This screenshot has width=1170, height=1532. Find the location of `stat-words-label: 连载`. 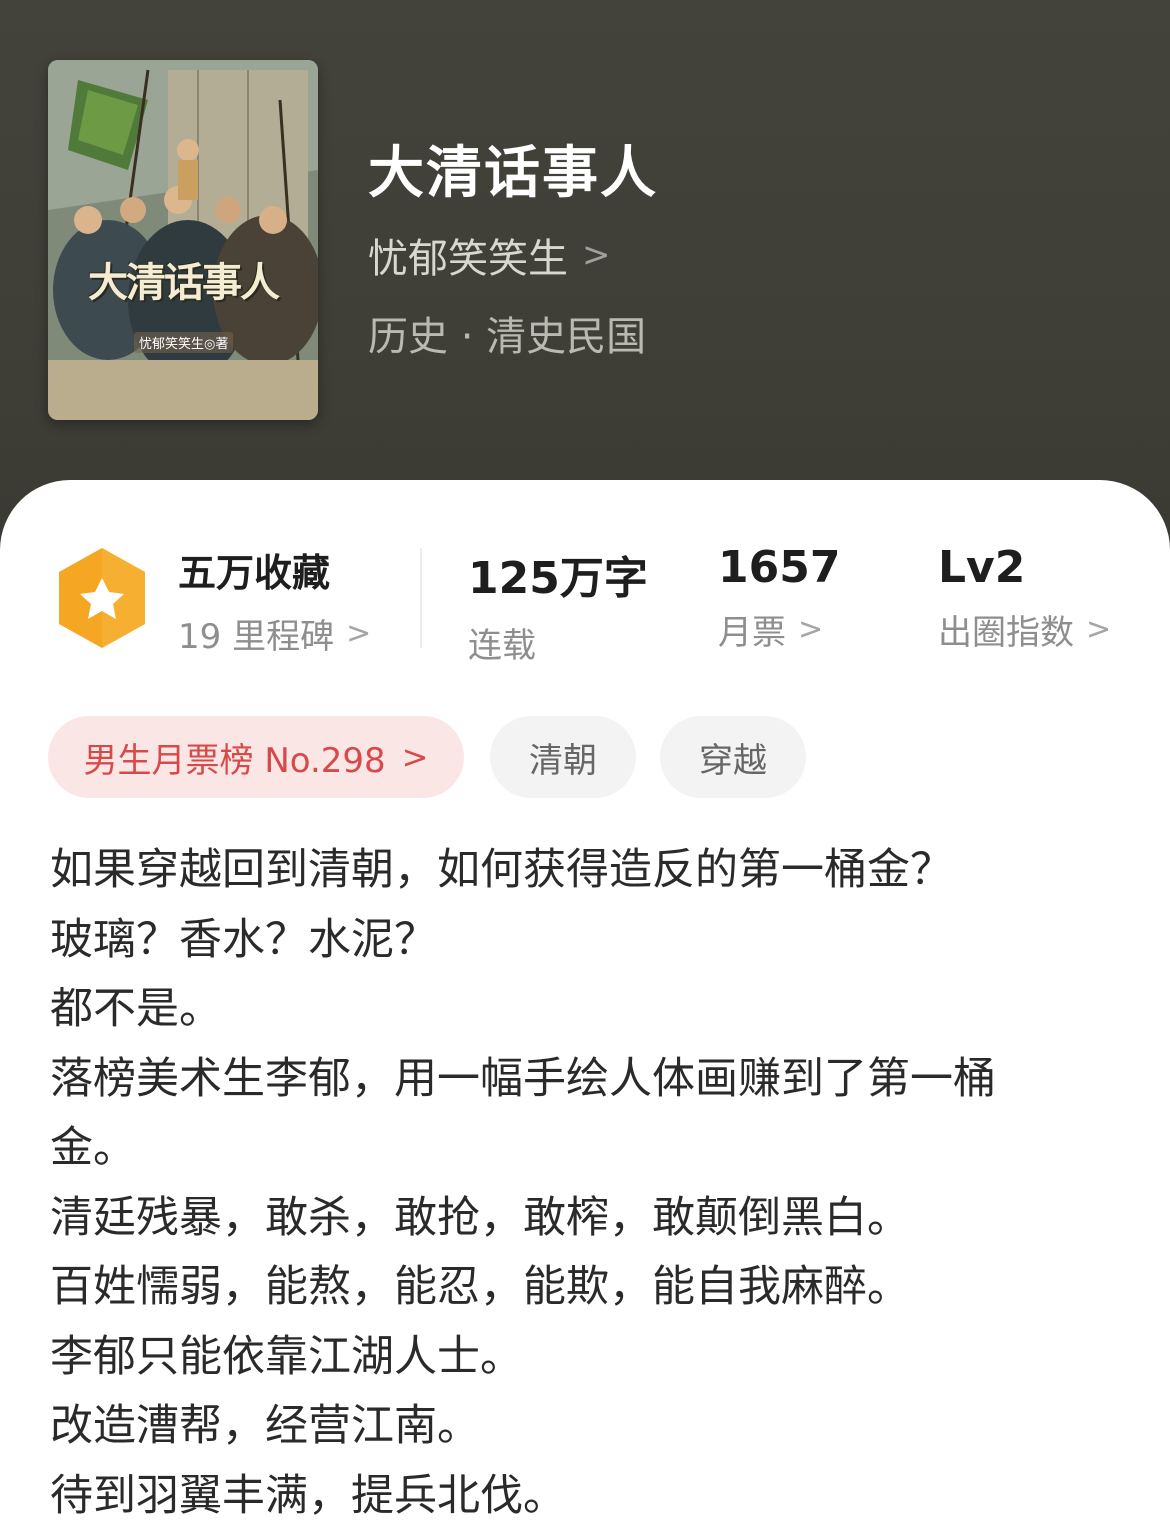

stat-words-label: 连载 is located at coordinates (502, 646).